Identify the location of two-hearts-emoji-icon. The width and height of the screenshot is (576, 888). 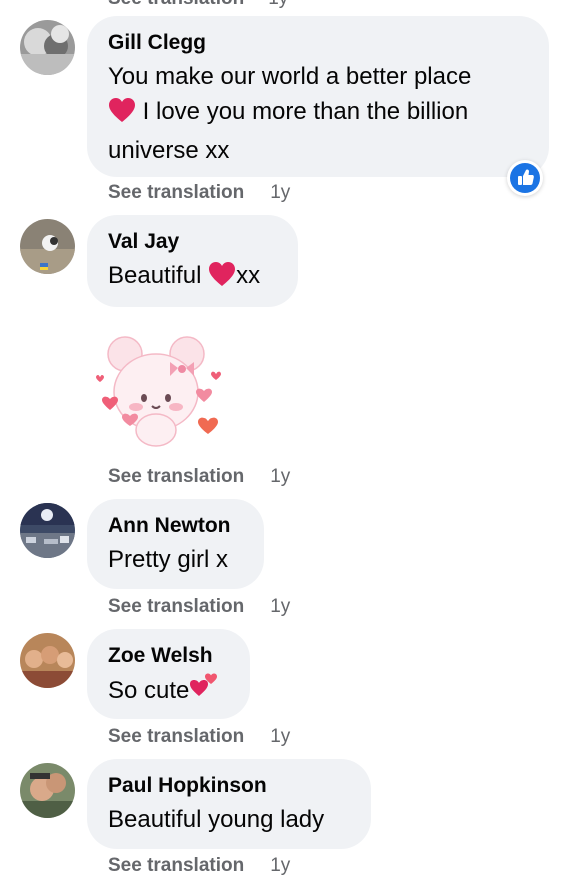
(204, 690).